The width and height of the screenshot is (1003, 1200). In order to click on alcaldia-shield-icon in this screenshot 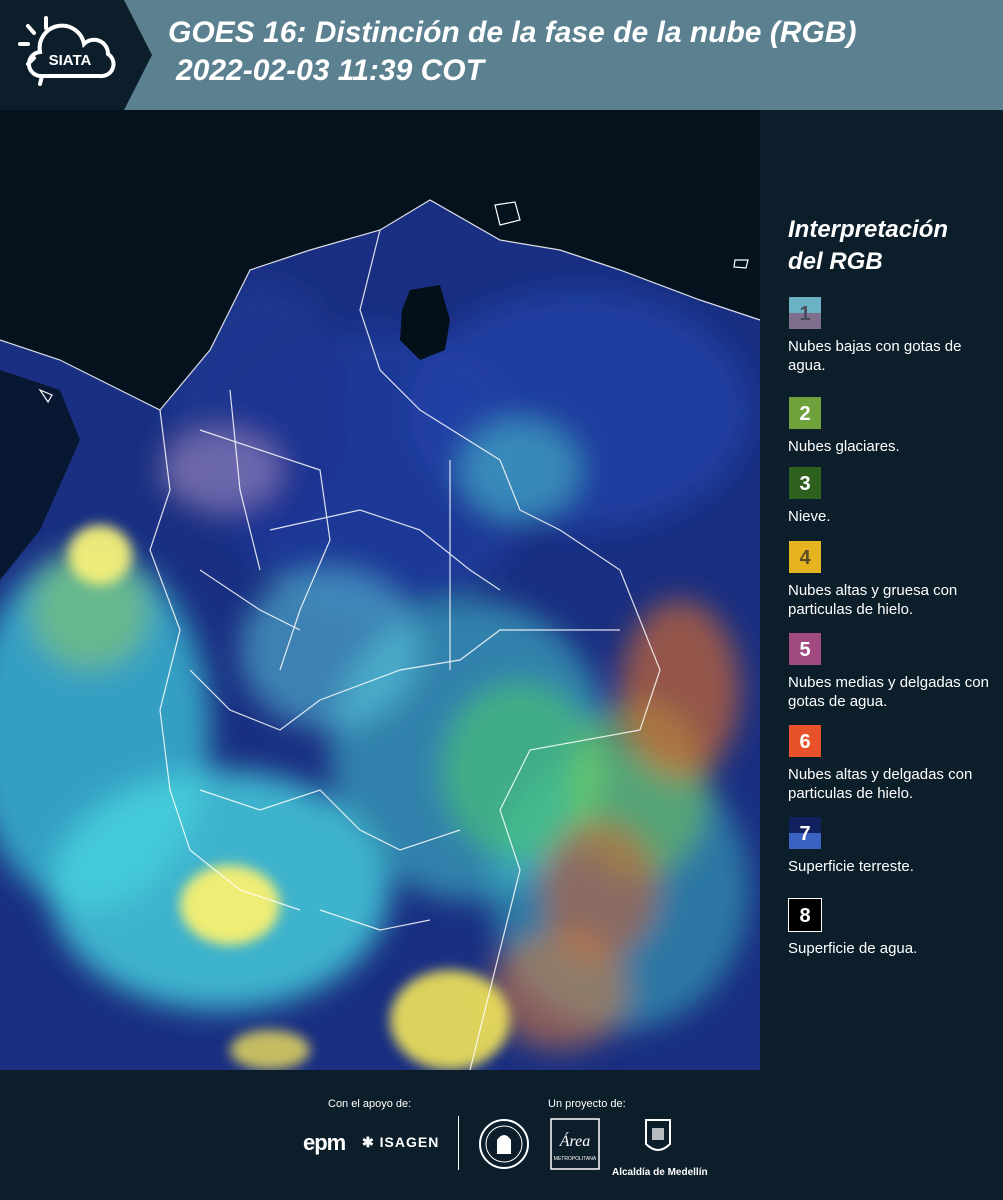, I will do `click(658, 1135)`.